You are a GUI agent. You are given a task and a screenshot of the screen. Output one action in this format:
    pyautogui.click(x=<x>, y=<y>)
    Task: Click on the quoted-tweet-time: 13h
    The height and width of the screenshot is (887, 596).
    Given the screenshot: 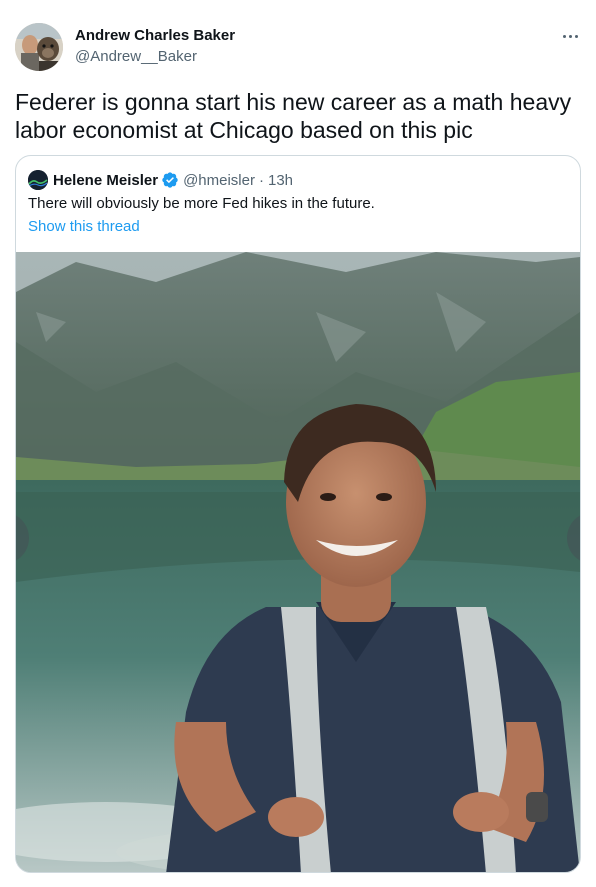 What is the action you would take?
    pyautogui.click(x=280, y=180)
    